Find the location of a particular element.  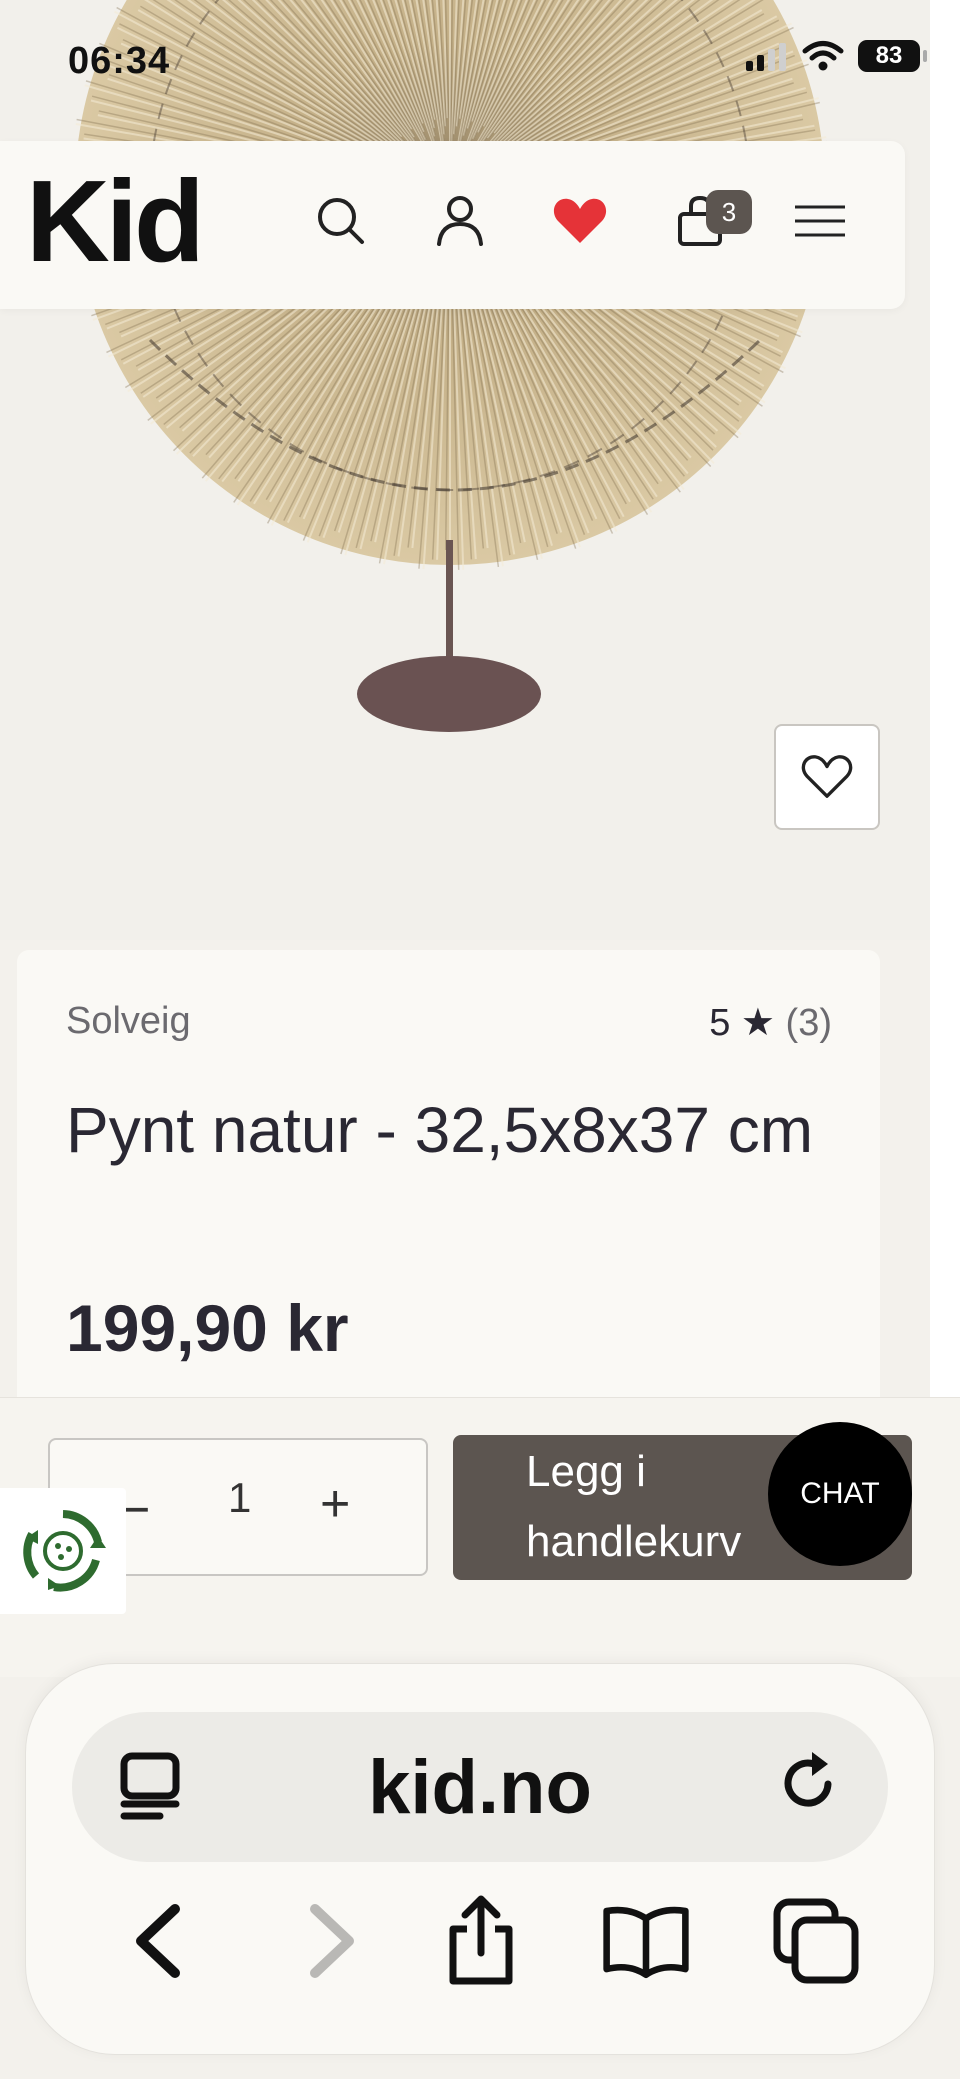

add-to-wishlist-button is located at coordinates (827, 777).